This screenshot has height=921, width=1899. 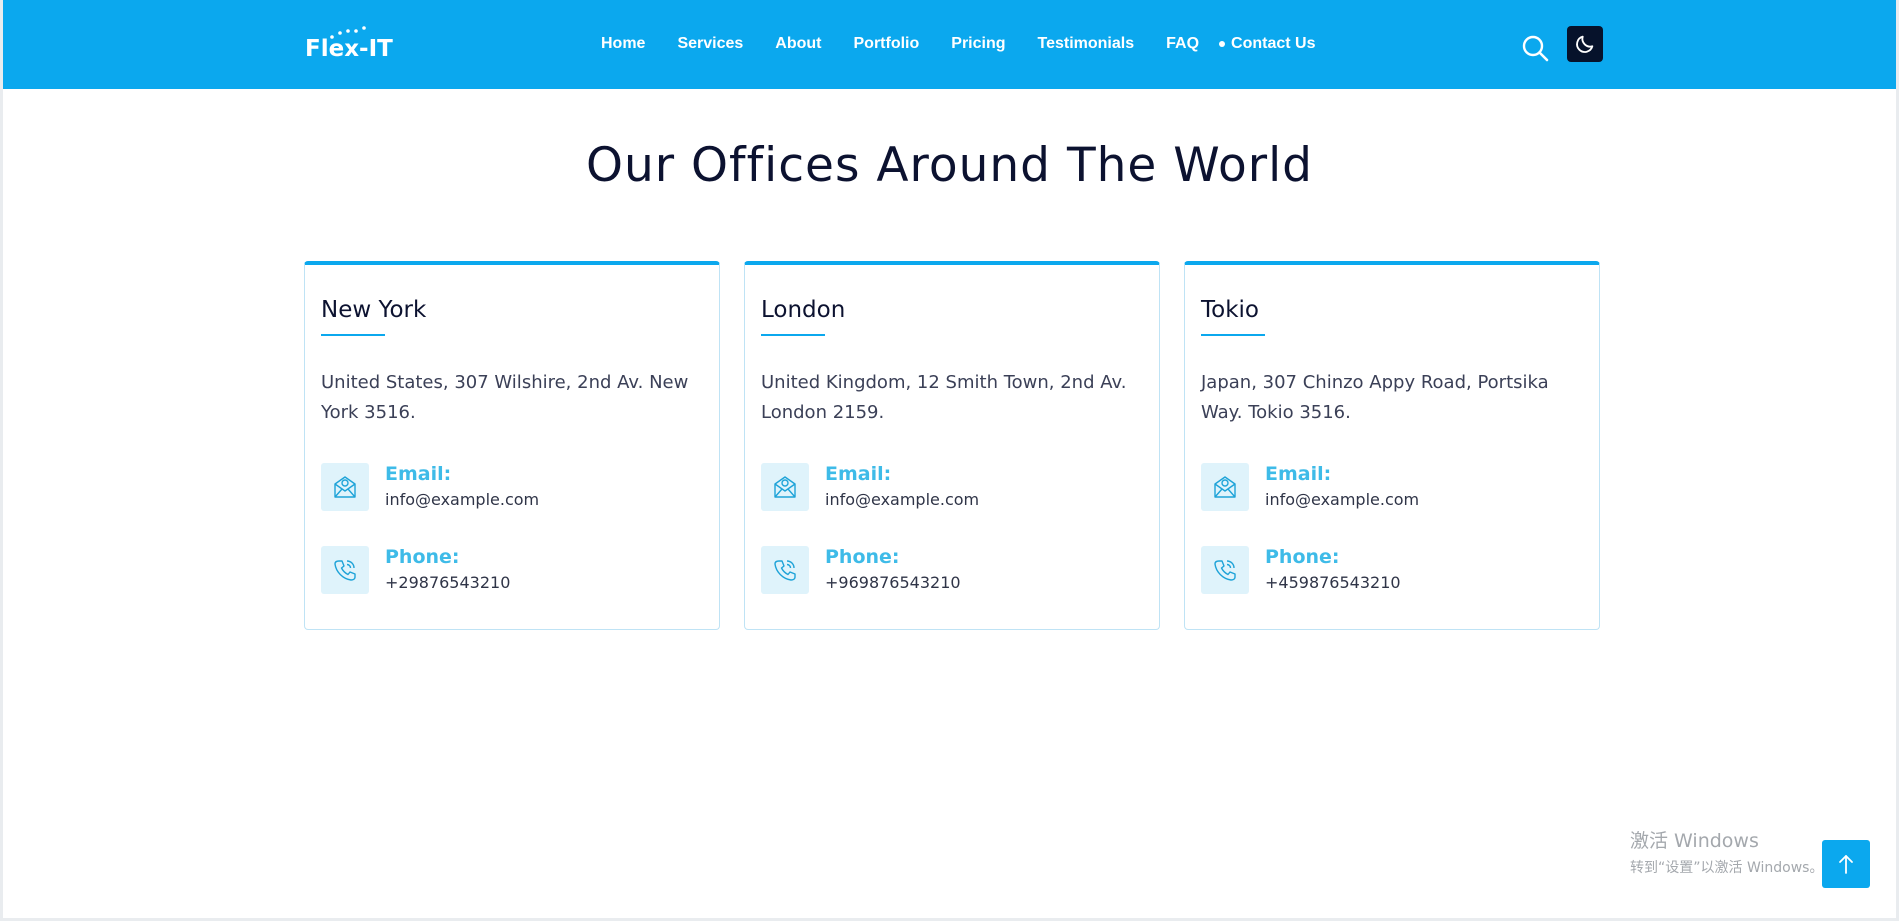 I want to click on search-icon, so click(x=1535, y=48).